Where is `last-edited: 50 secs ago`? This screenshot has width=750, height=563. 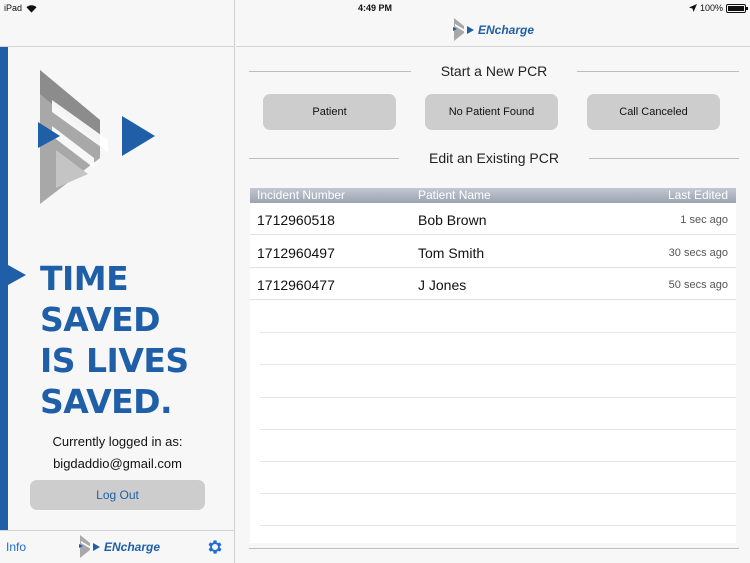 last-edited: 50 secs ago is located at coordinates (698, 285).